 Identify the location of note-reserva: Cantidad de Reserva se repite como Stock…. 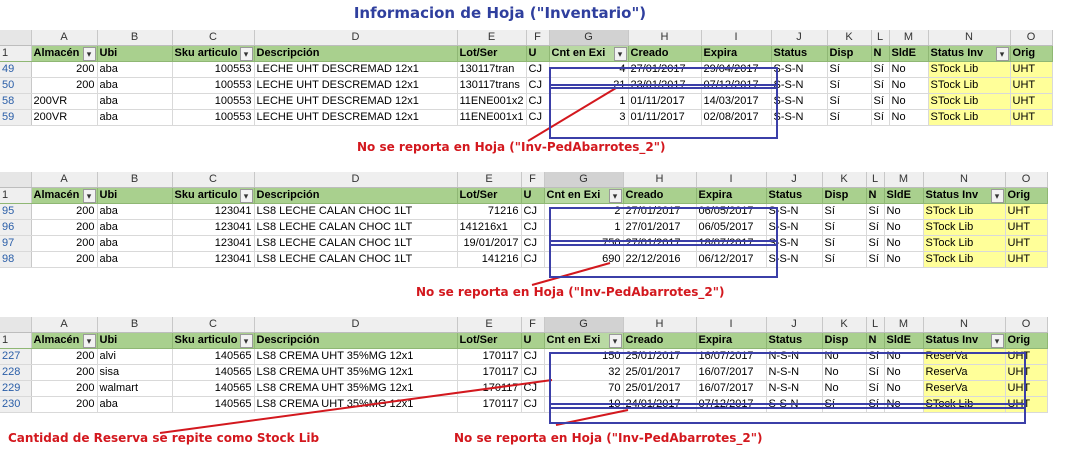
(164, 438).